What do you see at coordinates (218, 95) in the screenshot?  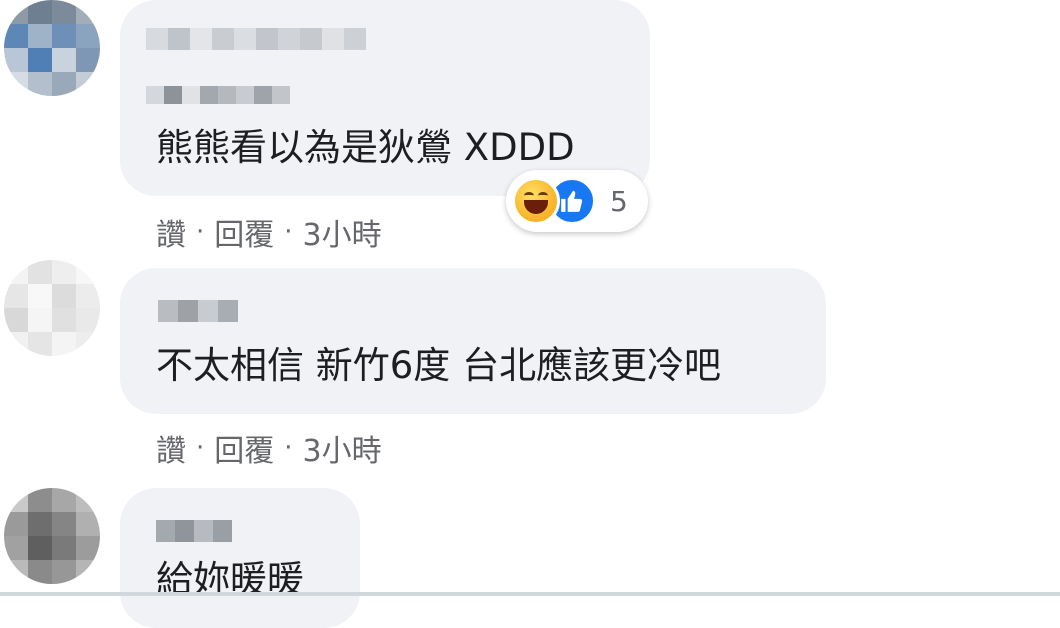 I see `author-subtitle-blurred` at bounding box center [218, 95].